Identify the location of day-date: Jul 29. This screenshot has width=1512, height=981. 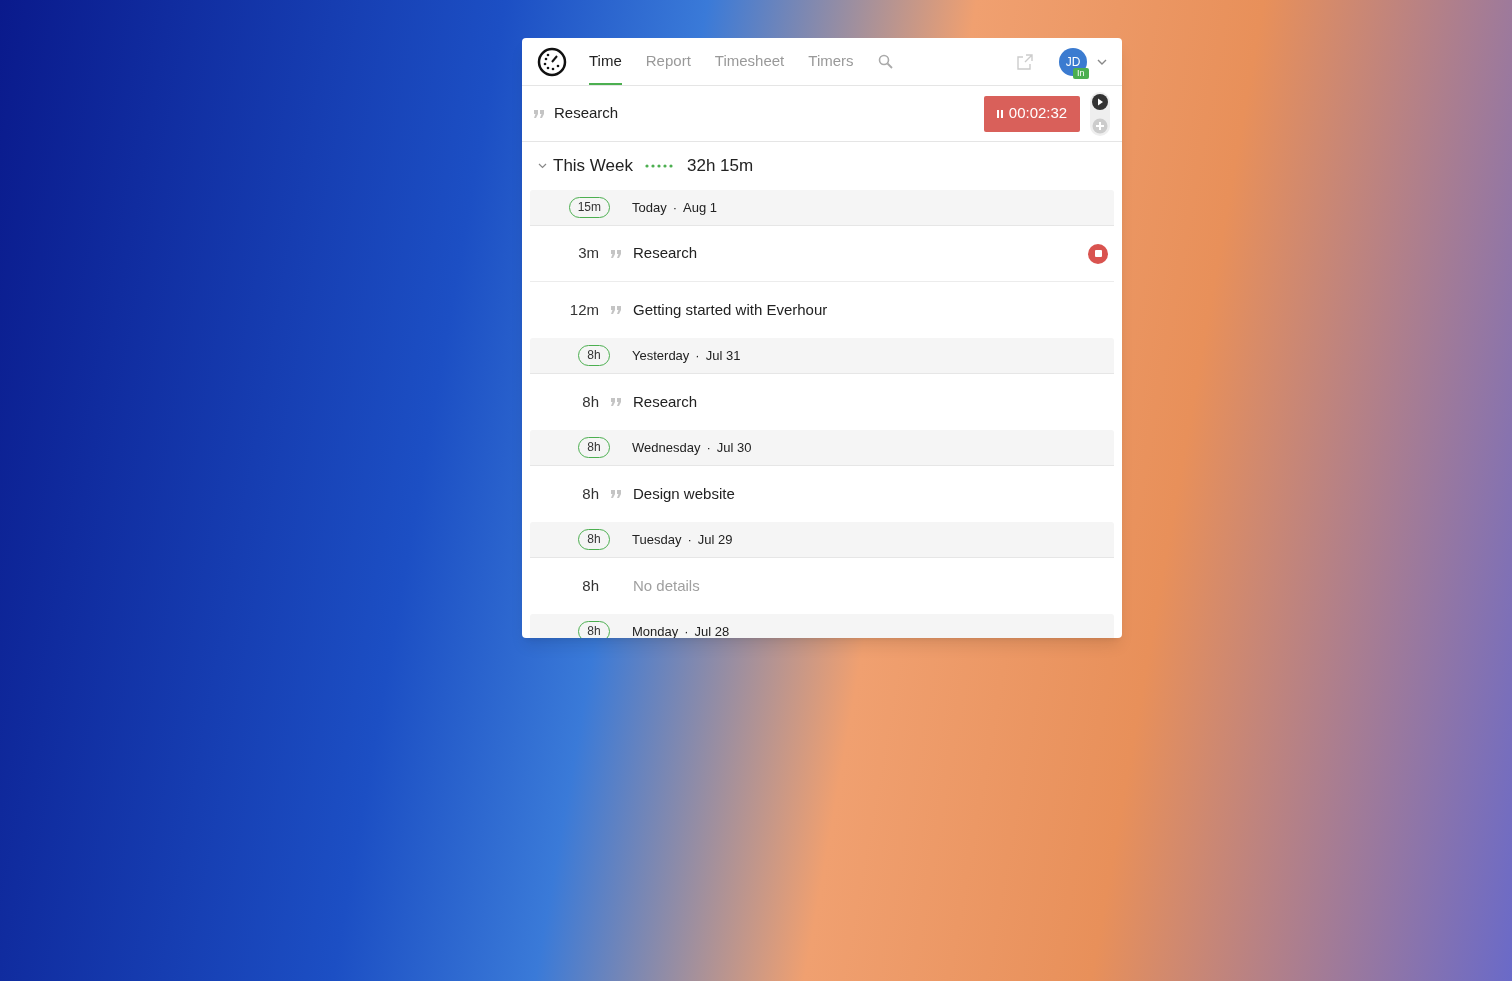
(715, 539).